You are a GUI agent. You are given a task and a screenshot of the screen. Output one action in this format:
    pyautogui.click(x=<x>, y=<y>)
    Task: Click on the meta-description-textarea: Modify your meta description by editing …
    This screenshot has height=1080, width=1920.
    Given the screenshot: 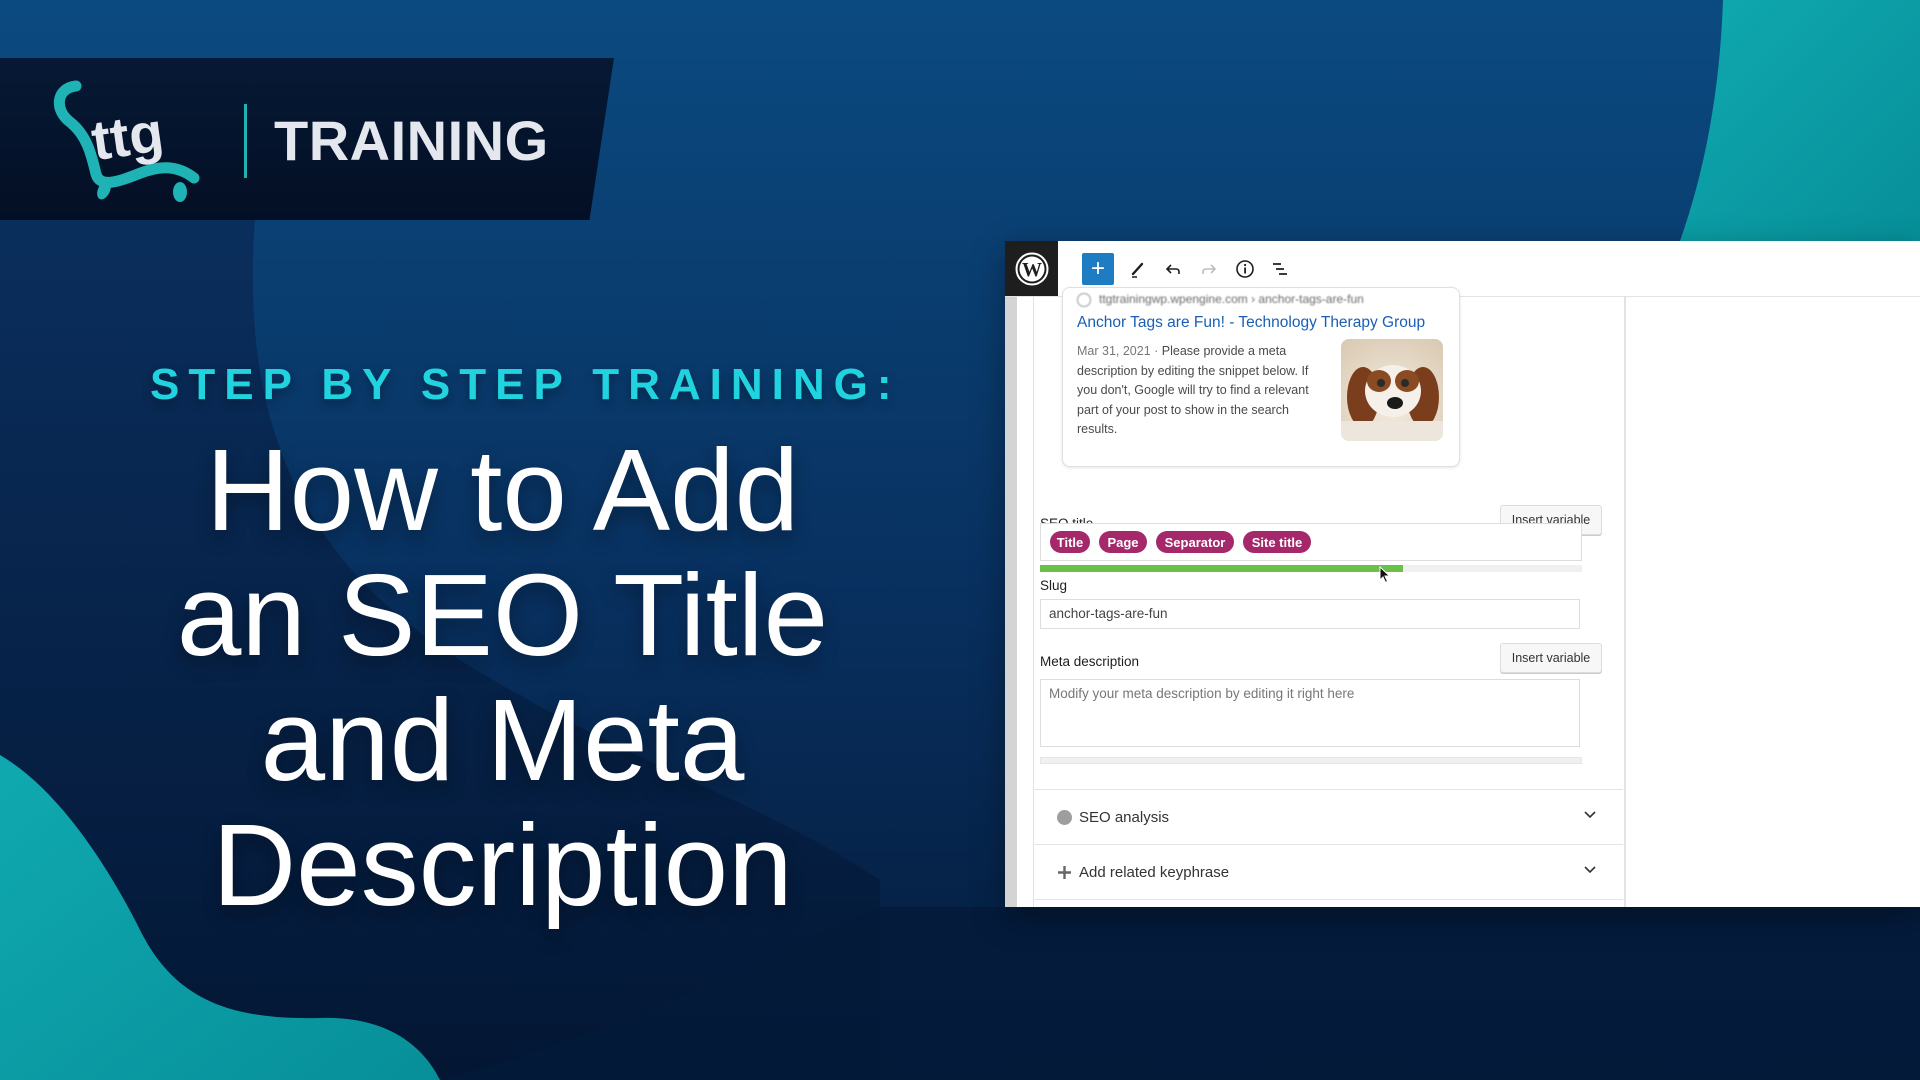 What is the action you would take?
    pyautogui.click(x=1310, y=713)
    